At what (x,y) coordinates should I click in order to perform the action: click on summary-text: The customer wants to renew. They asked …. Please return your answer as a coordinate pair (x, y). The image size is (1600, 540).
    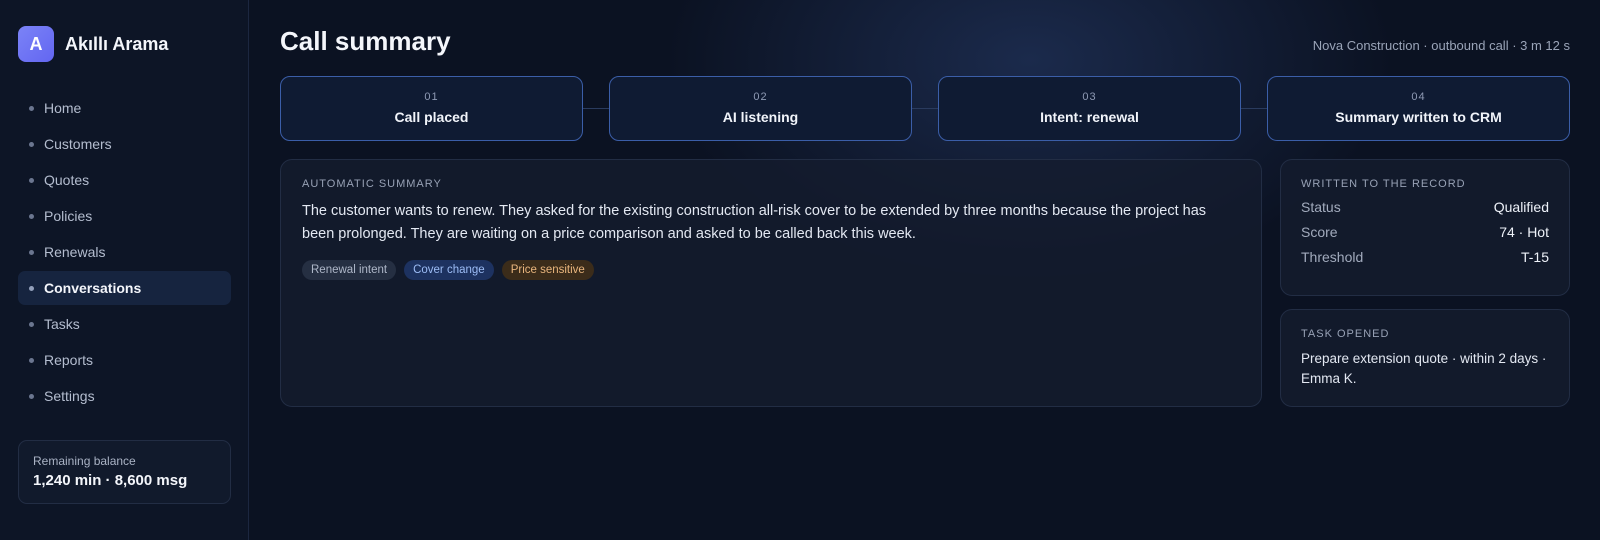
    Looking at the image, I should click on (754, 222).